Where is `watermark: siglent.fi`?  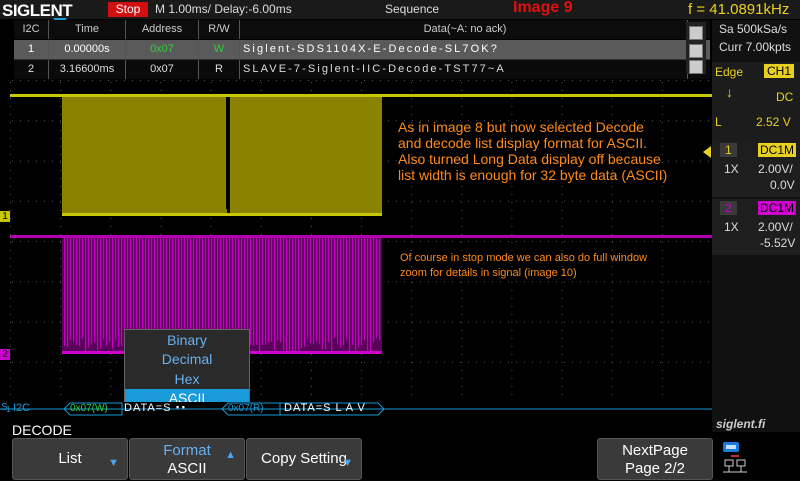
watermark: siglent.fi is located at coordinates (741, 424).